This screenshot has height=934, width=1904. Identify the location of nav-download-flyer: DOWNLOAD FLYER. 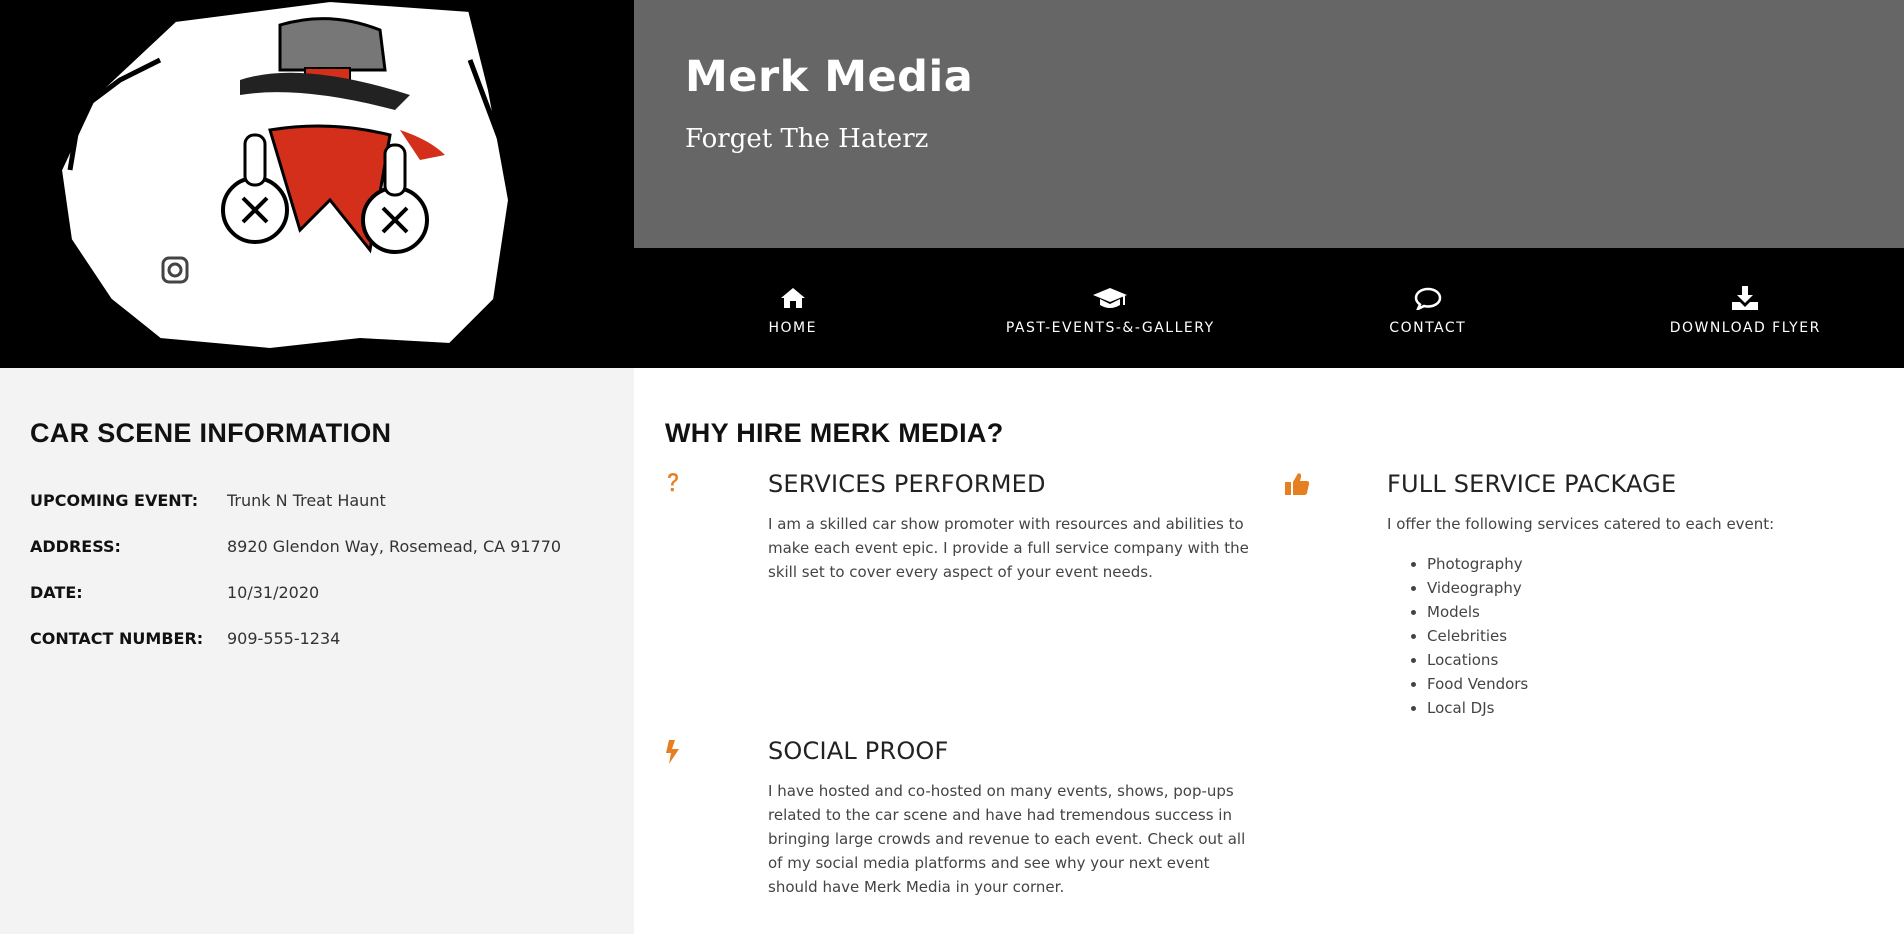
(1745, 308).